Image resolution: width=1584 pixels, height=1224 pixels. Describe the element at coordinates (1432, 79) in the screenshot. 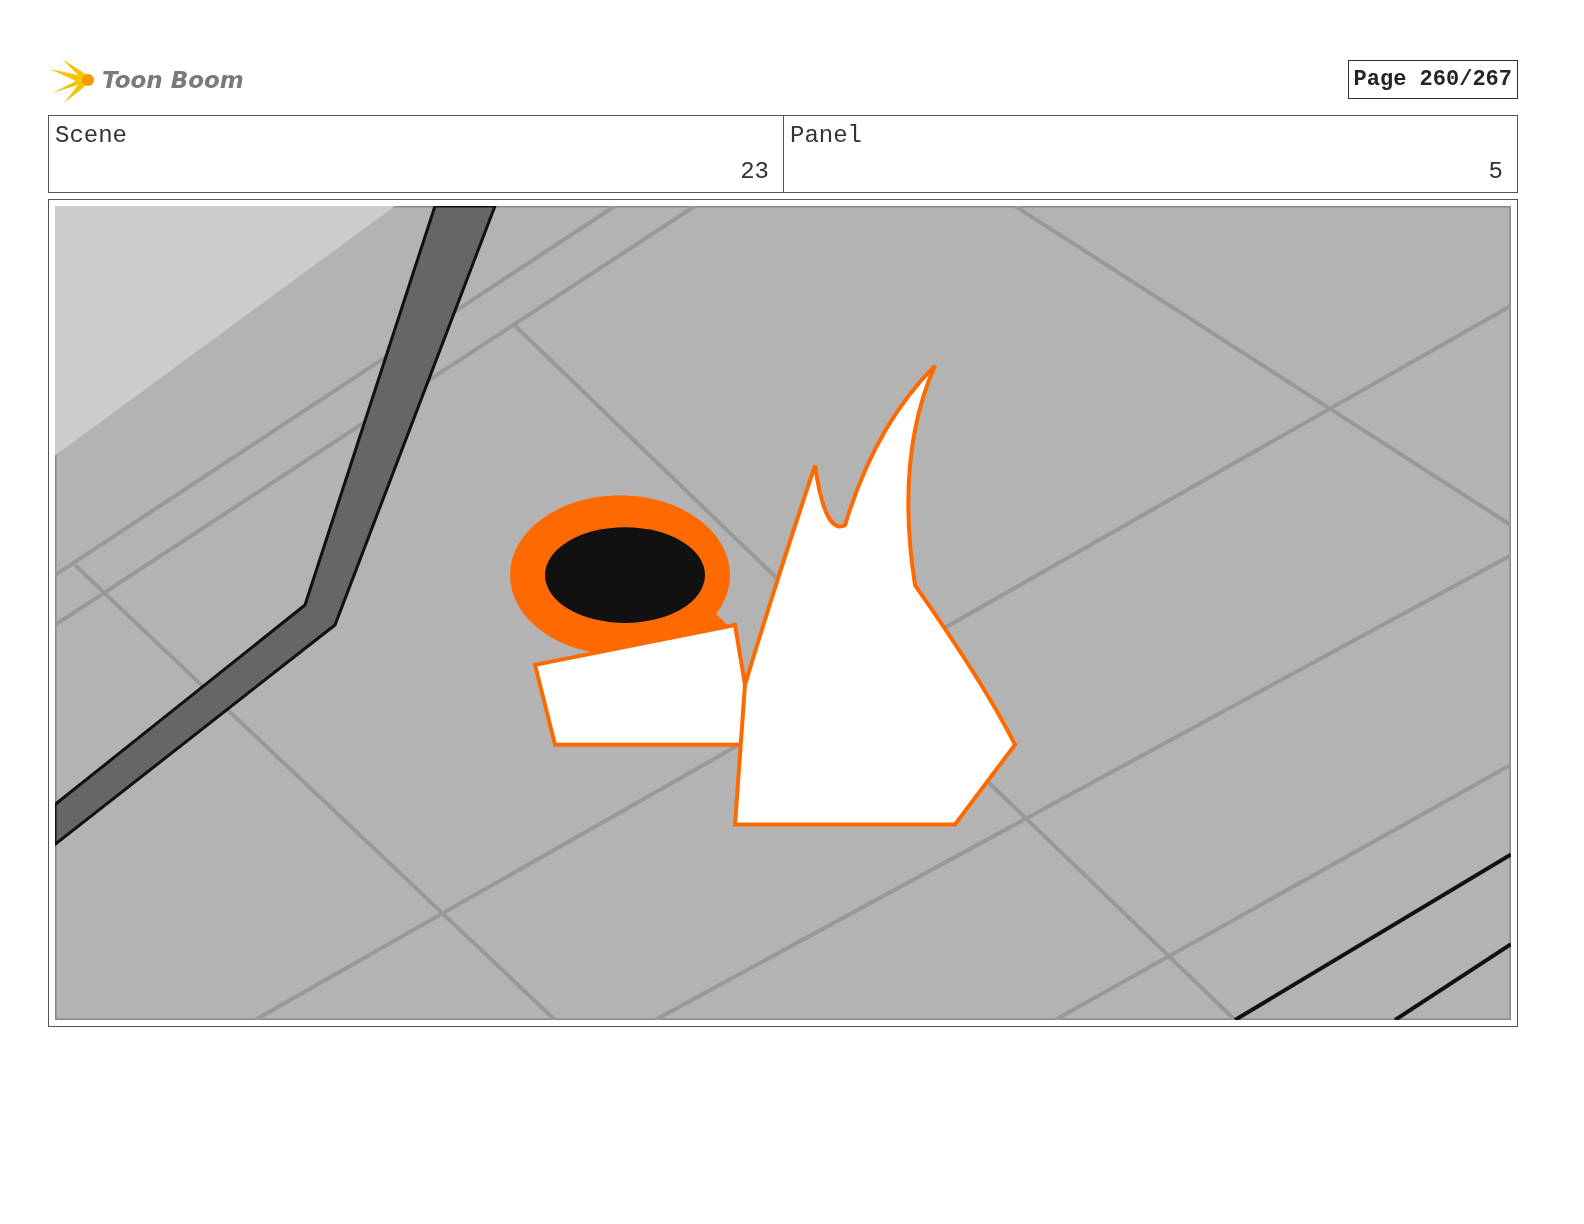

I see `page-number: Page 260/267` at that location.